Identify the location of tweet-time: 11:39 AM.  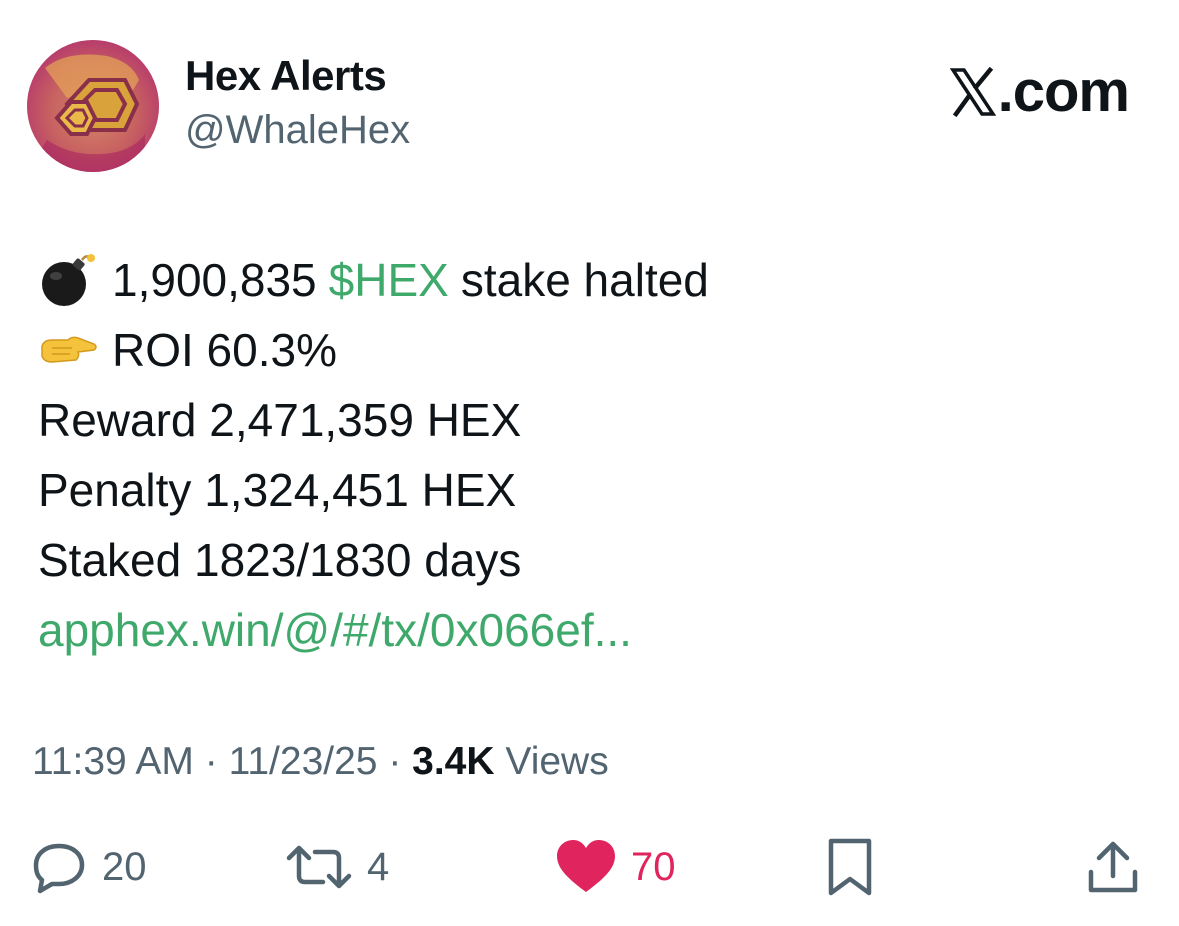
(113, 761).